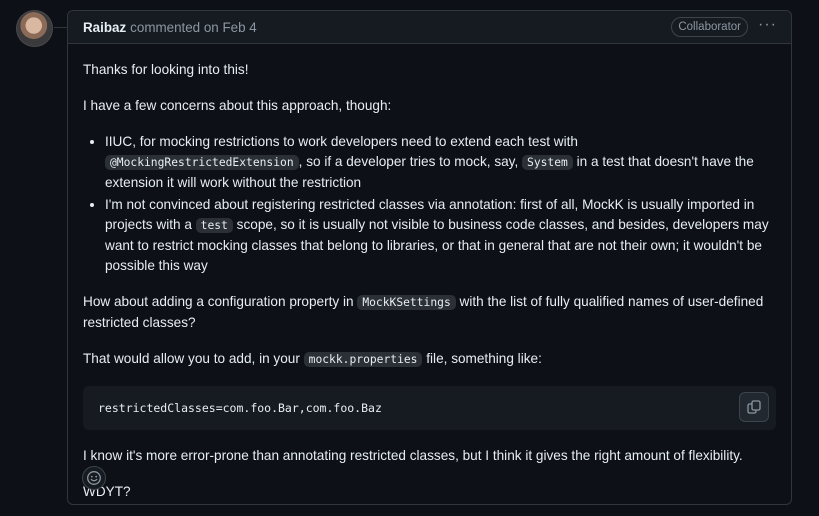 This screenshot has width=819, height=516. What do you see at coordinates (767, 25) in the screenshot?
I see `kebab-horizontal-icon: ···` at bounding box center [767, 25].